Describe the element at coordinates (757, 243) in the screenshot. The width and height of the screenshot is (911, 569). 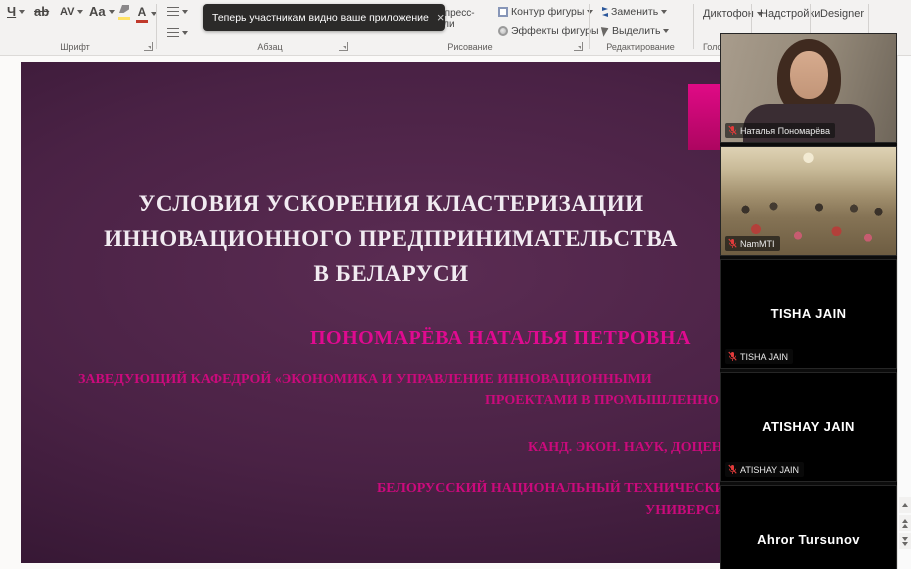
I see `participant-name: NamMTI` at that location.